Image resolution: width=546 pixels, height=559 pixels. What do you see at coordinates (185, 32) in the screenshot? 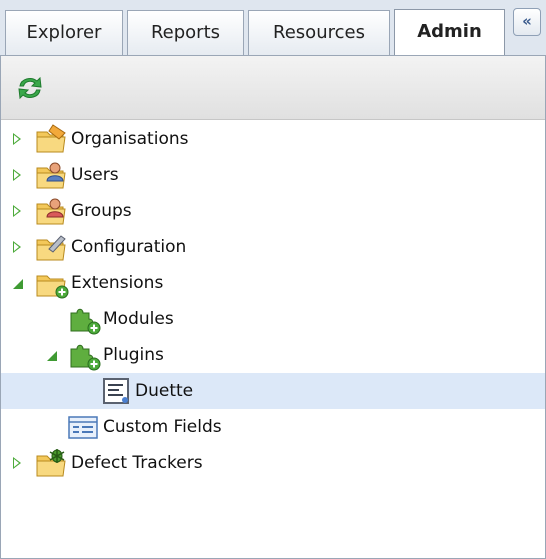
I see `tab-reports: Reports` at bounding box center [185, 32].